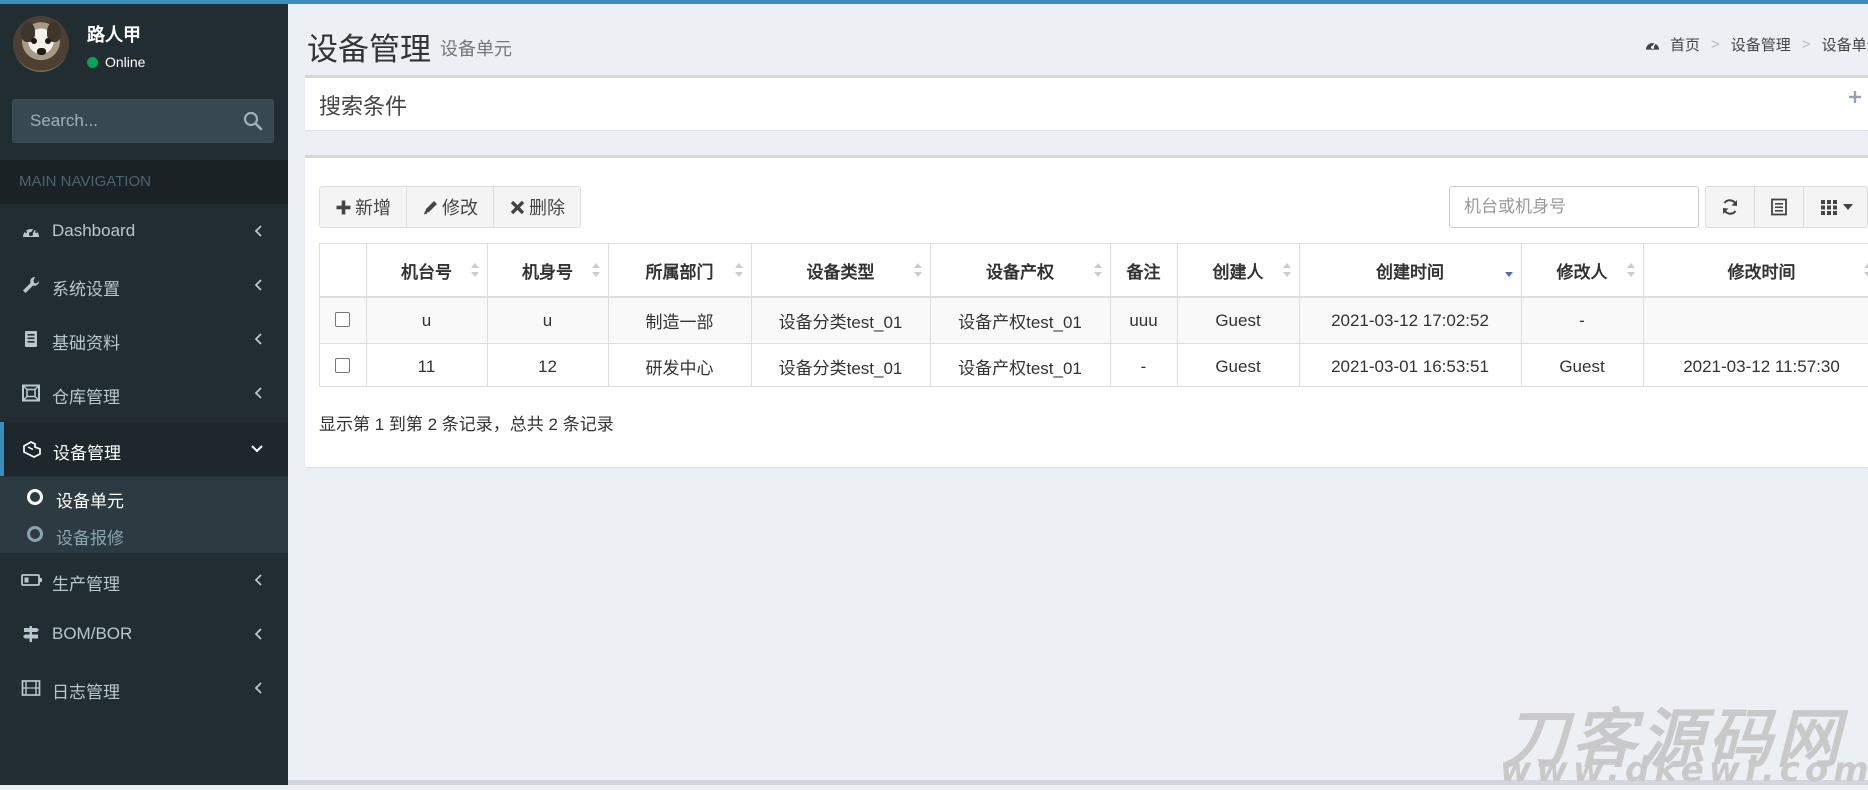  What do you see at coordinates (430, 207) in the screenshot?
I see `pencil-icon` at bounding box center [430, 207].